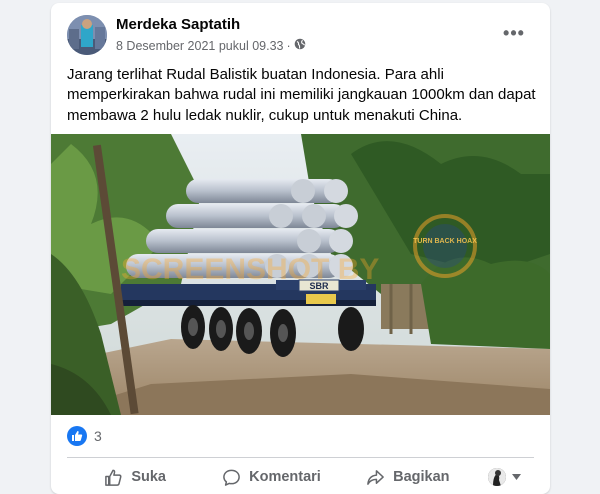 The width and height of the screenshot is (600, 494). I want to click on like-button-label: Suka, so click(148, 477).